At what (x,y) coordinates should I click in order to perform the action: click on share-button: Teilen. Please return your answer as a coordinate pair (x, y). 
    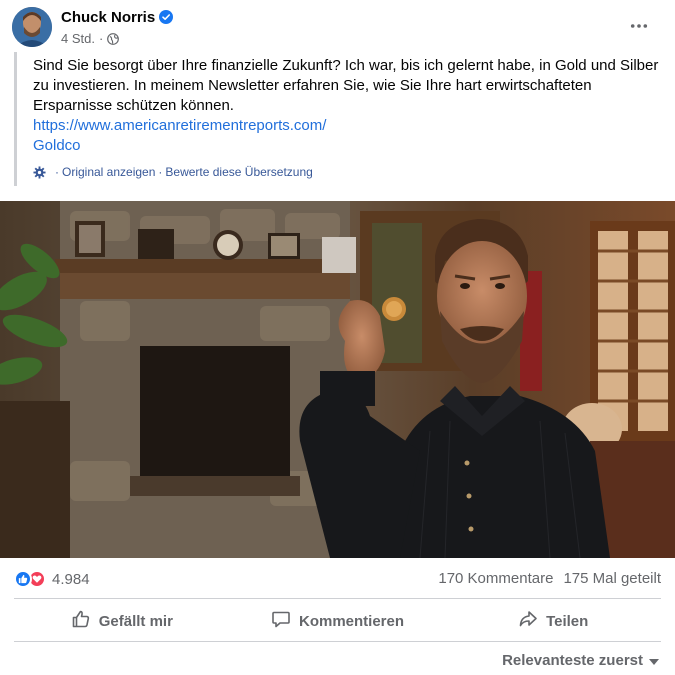
    Looking at the image, I should click on (553, 621).